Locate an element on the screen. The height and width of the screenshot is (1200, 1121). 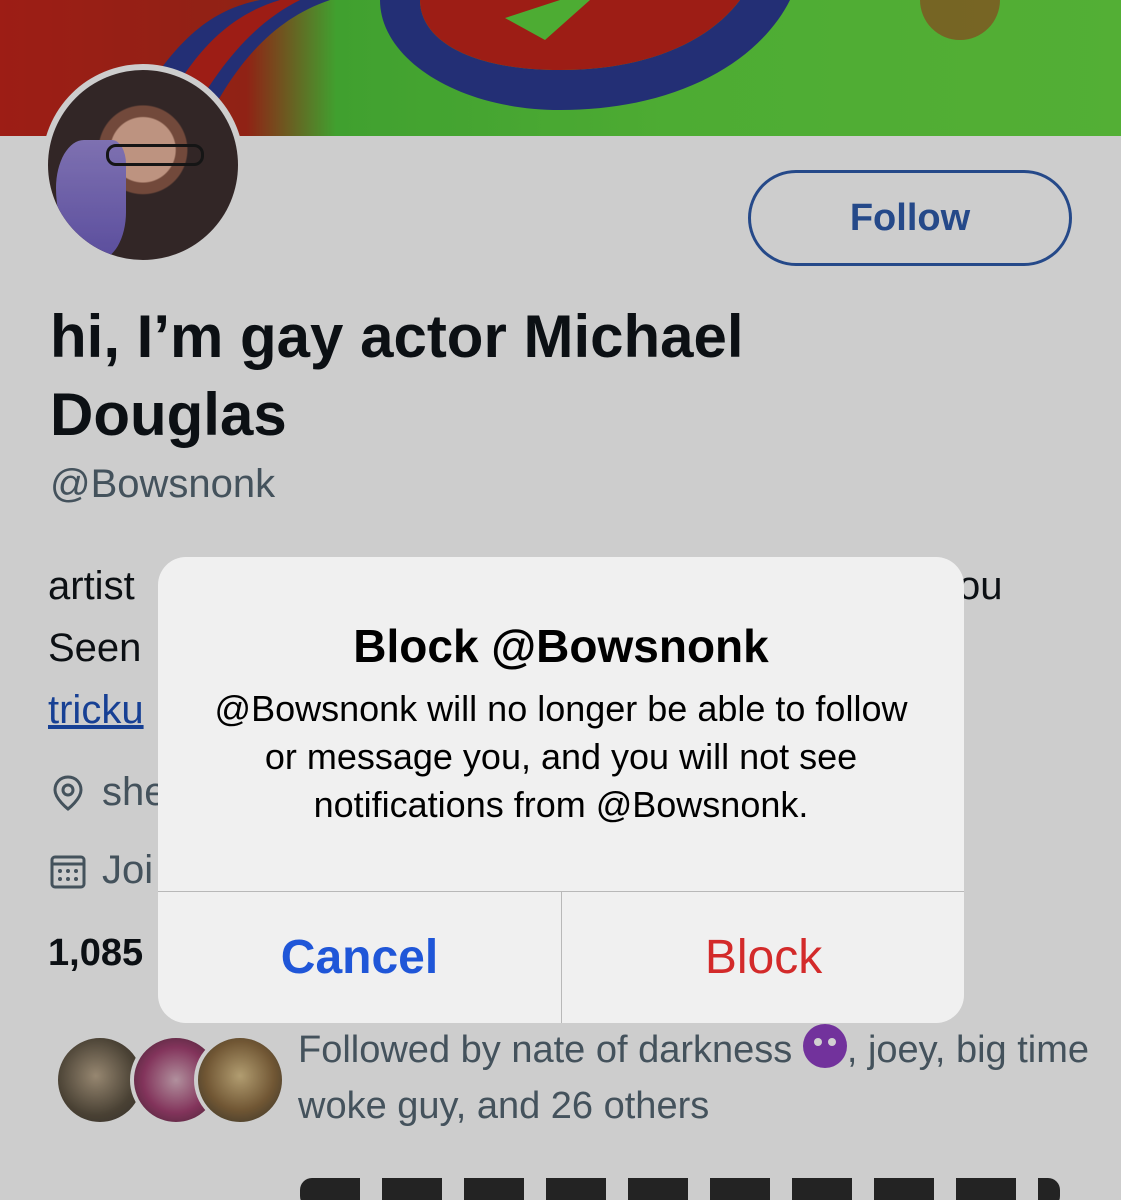
alert-title: Block @Bowsnonk is located at coordinates (561, 646).